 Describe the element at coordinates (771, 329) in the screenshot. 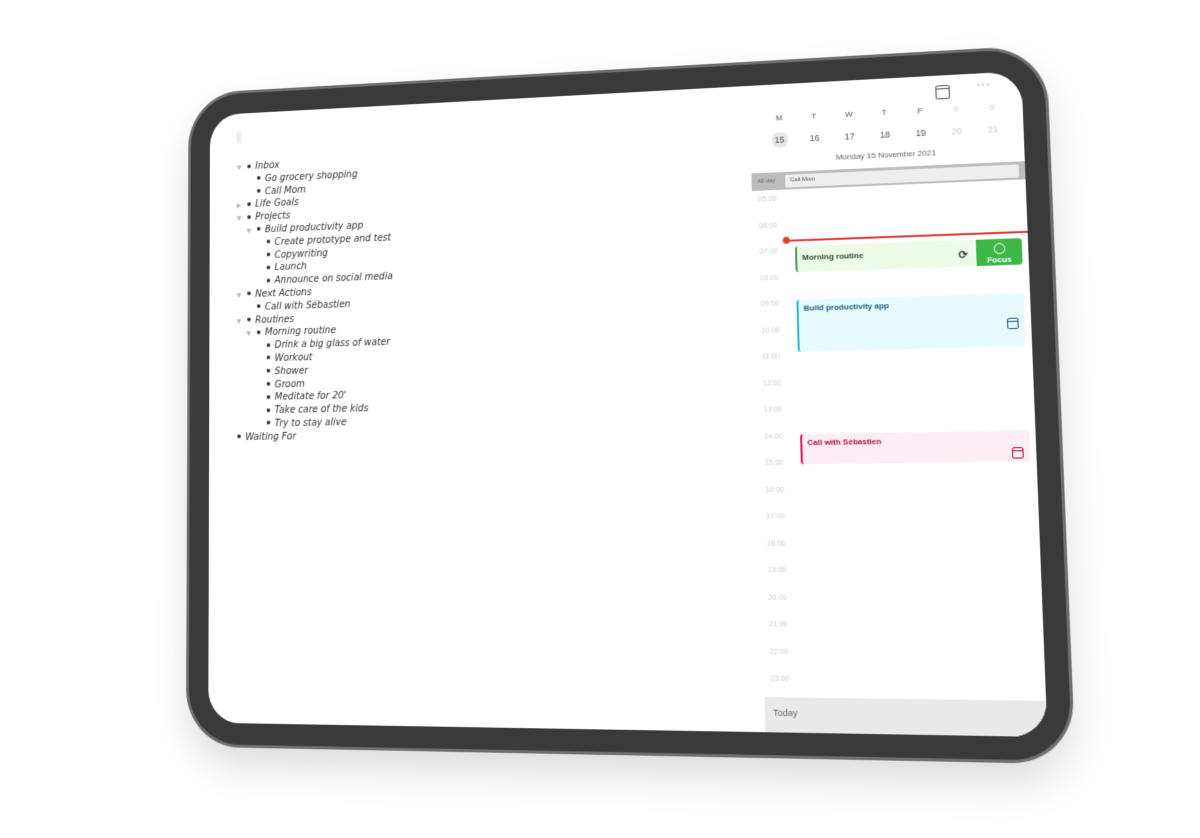

I see `hour-label: 10:00` at that location.